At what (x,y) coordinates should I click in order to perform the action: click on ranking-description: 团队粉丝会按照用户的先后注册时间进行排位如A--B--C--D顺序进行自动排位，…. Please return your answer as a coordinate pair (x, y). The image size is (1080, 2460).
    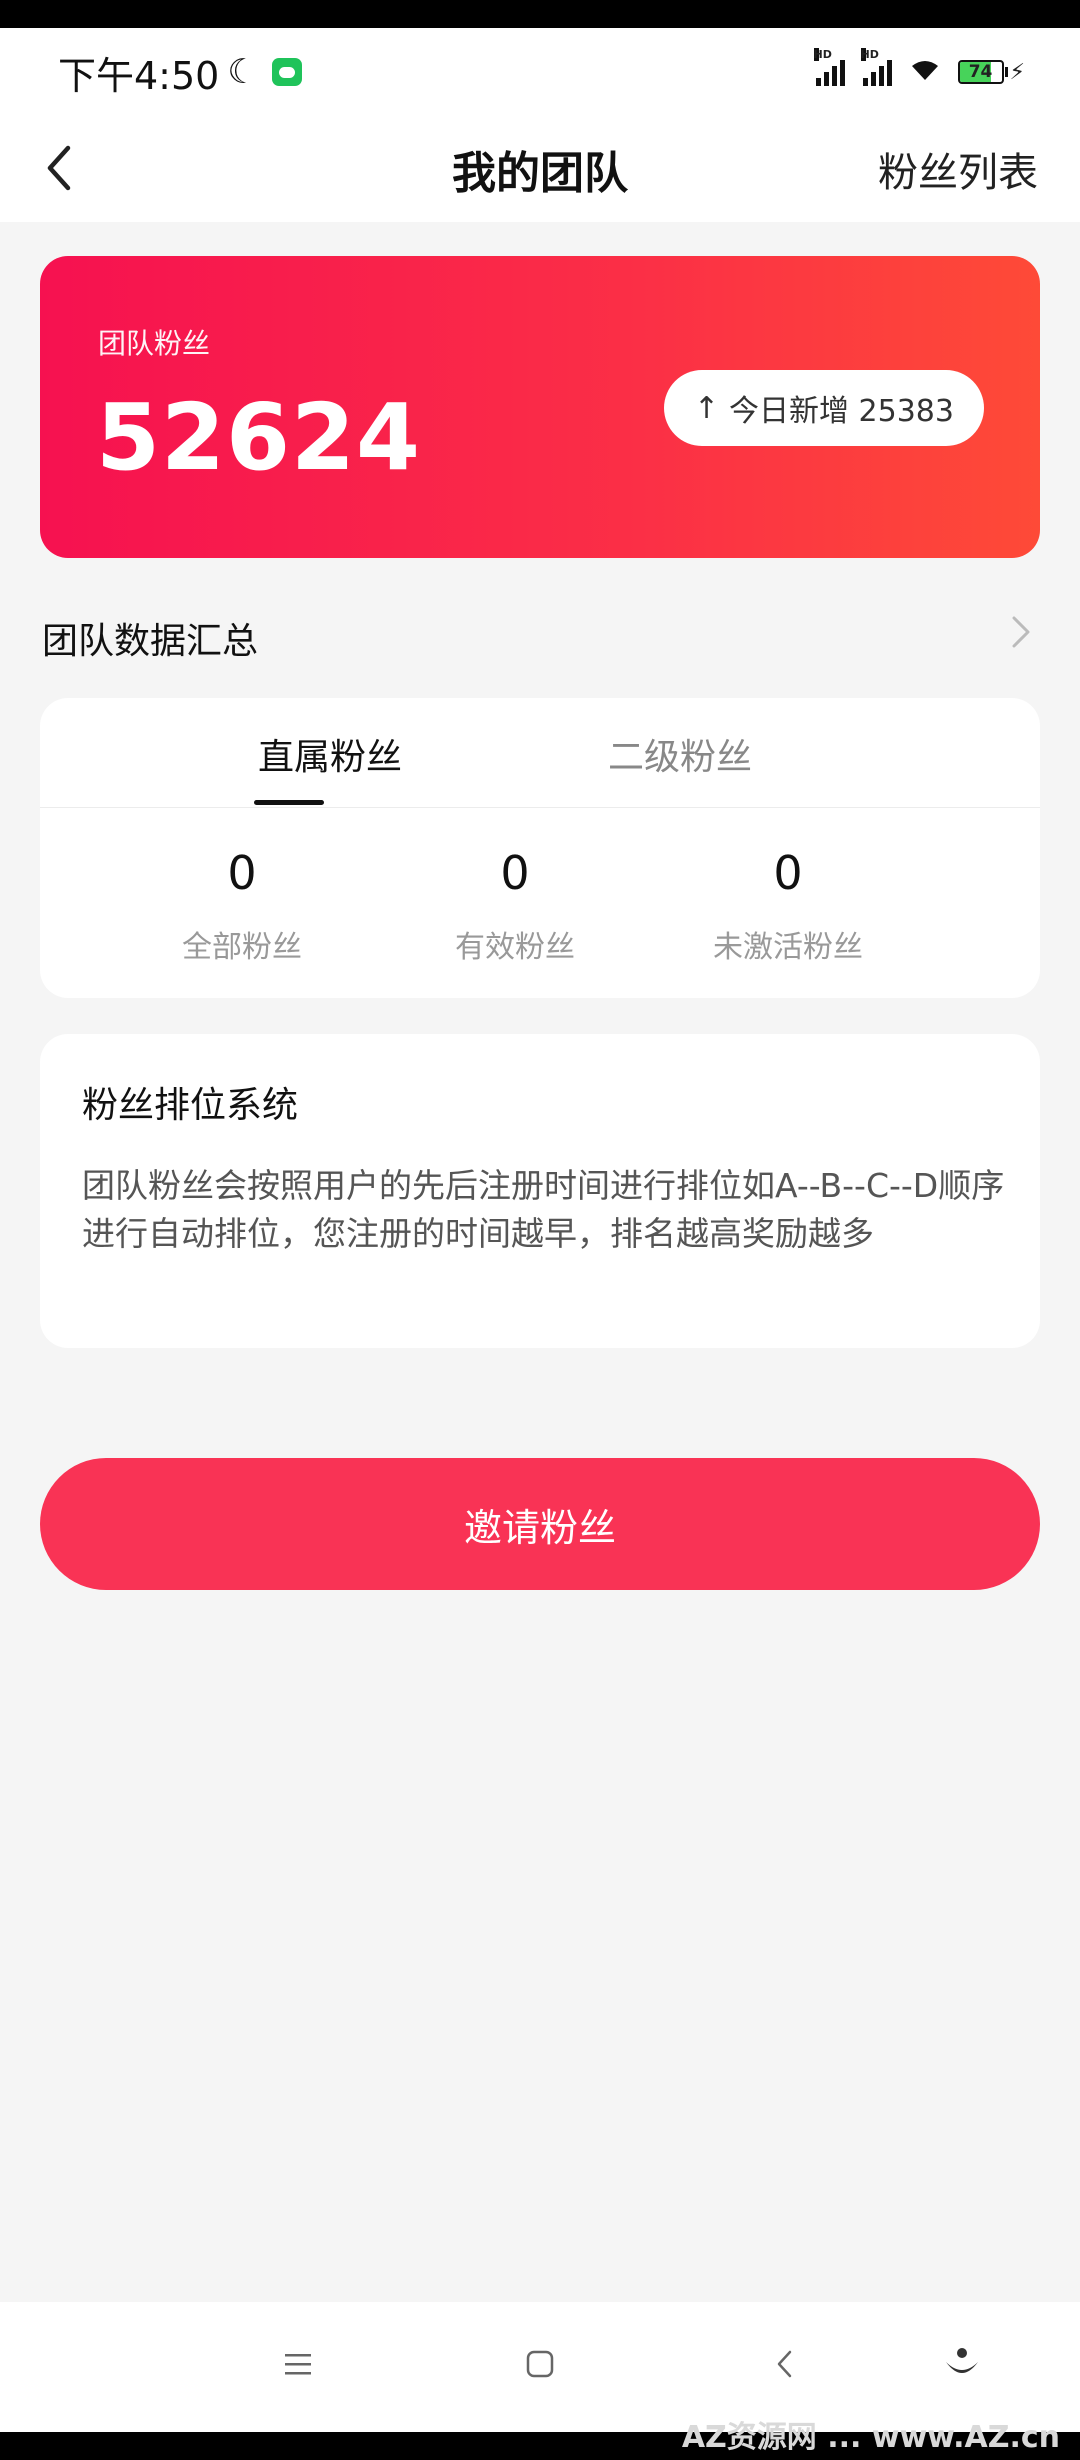
    Looking at the image, I should click on (543, 1209).